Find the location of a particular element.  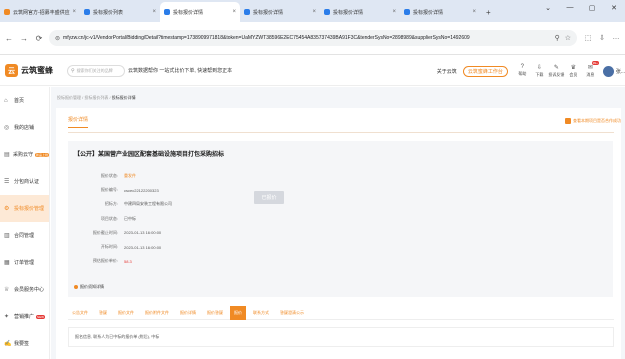

project-title: 【公开】某国营产业园区配套基础设施项目打包采购招标 is located at coordinates (149, 155).